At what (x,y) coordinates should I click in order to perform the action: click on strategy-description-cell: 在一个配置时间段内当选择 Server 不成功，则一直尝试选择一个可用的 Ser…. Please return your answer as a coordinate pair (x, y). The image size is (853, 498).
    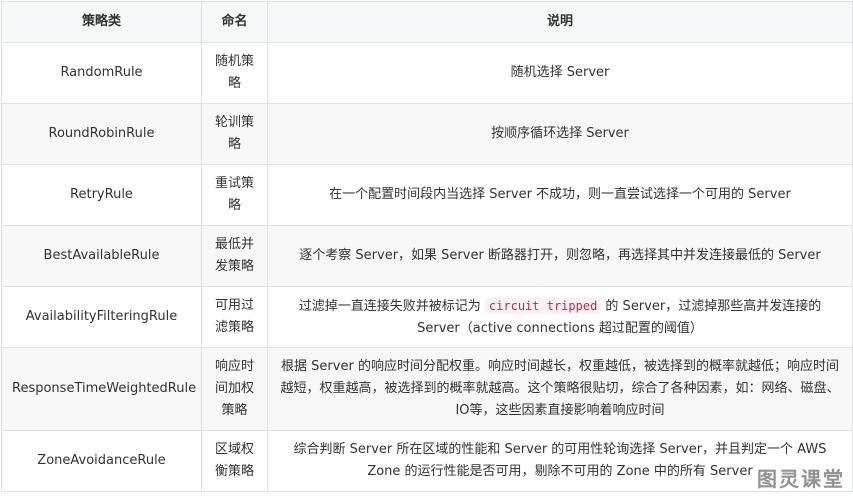
    Looking at the image, I should click on (560, 195).